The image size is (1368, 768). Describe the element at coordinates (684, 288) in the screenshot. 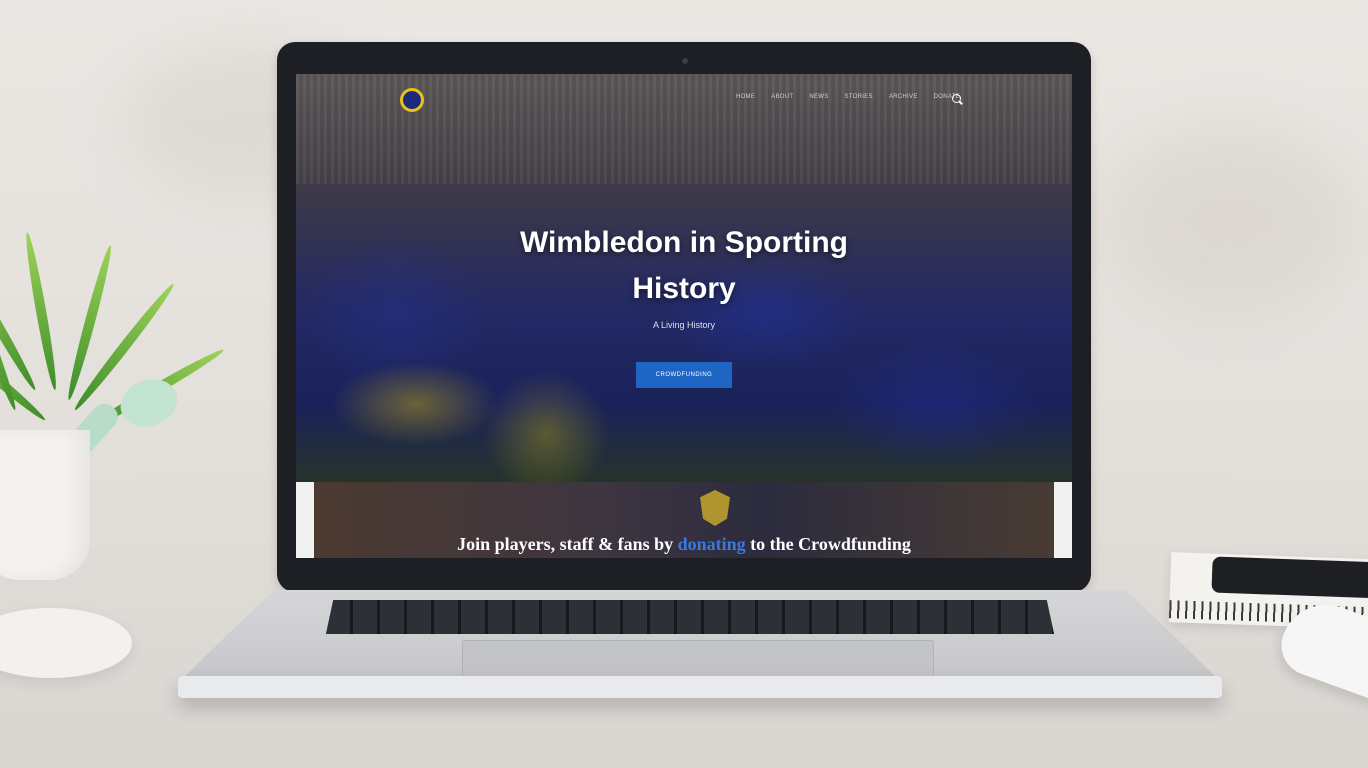

I see `hero-title-line2: History` at that location.